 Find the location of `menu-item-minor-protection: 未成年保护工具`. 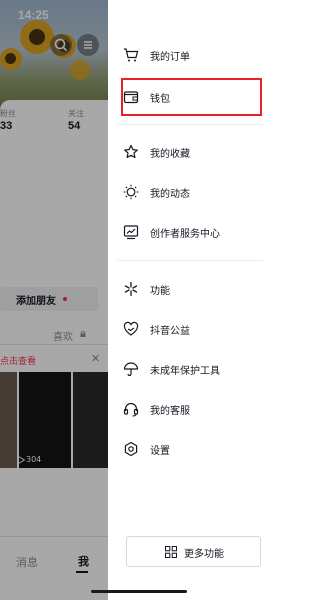

menu-item-minor-protection: 未成年保护工具 is located at coordinates (192, 369).